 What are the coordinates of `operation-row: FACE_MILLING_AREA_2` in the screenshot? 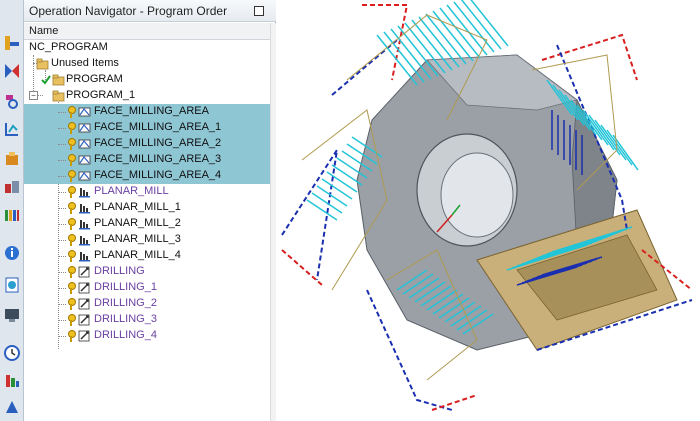 It's located at (147, 144).